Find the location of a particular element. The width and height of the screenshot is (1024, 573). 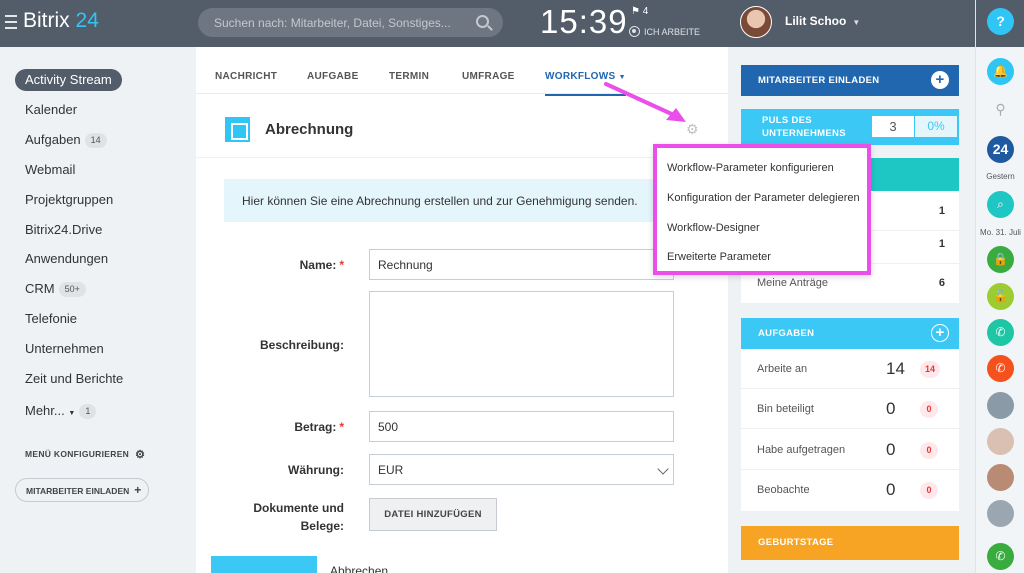

tab-umfrage: UMFRAGE is located at coordinates (488, 76).